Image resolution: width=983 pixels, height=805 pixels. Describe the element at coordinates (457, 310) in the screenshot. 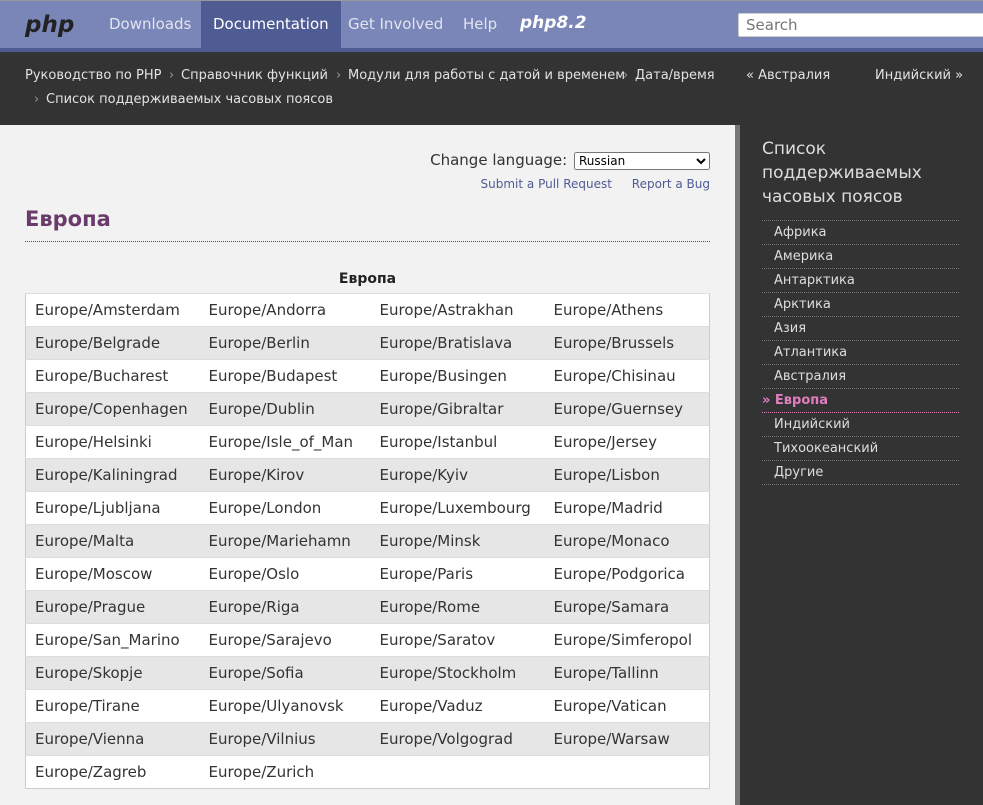

I see `timezone-cell: Europe/Astrakhan` at that location.